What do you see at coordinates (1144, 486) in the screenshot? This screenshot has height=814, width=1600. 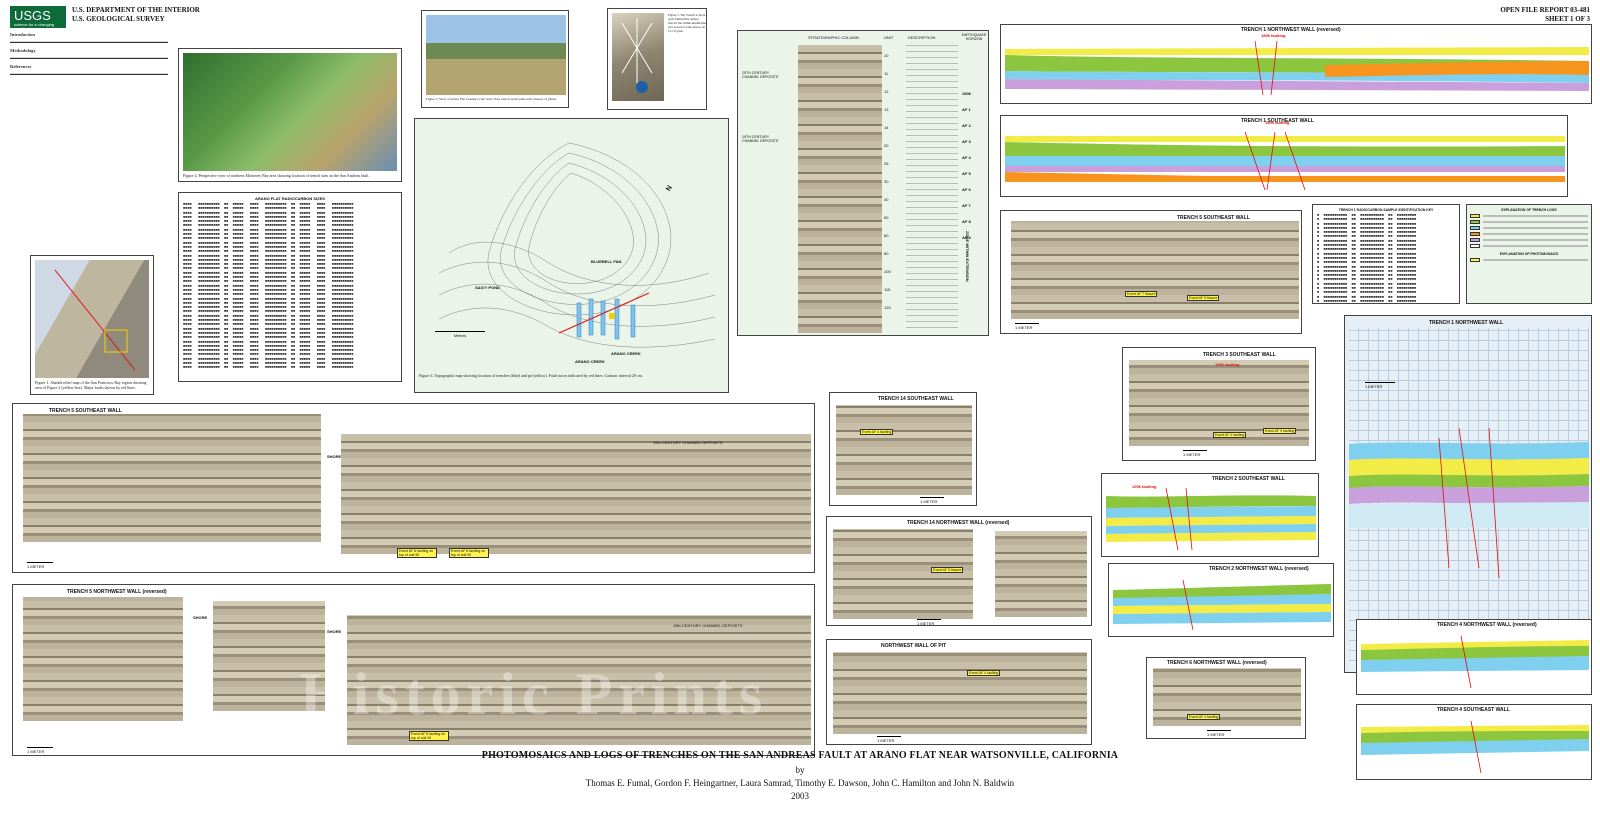 I see `trench-2-se-1906-label: 1906 faulting` at bounding box center [1144, 486].